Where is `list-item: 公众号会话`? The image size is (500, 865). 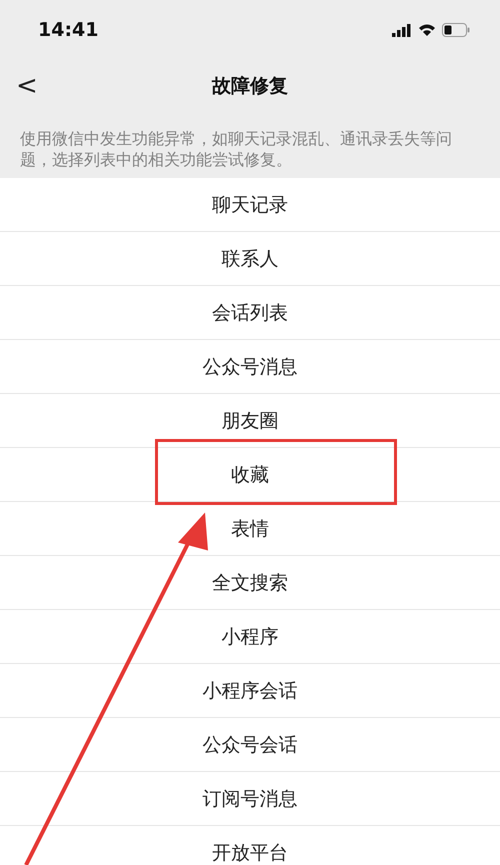
list-item: 公众号会话 is located at coordinates (250, 745).